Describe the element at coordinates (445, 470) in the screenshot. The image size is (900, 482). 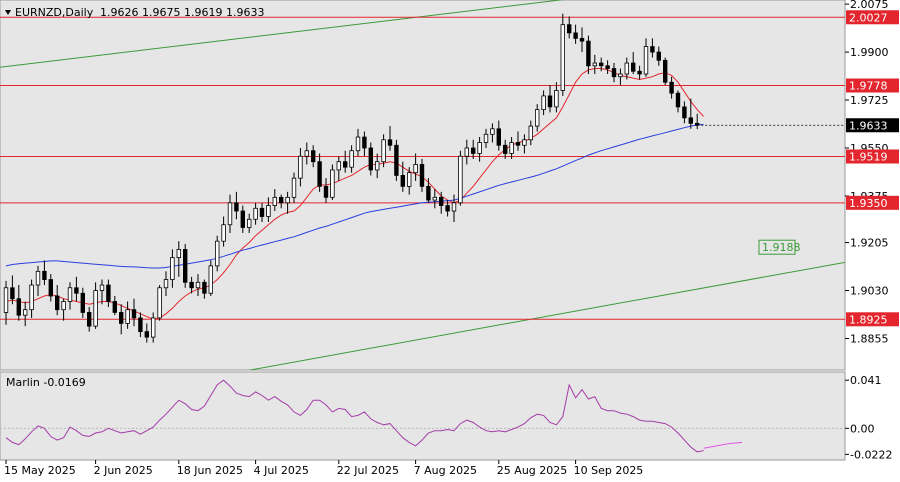
I see `time-tick-label: 7 Aug 2025` at that location.